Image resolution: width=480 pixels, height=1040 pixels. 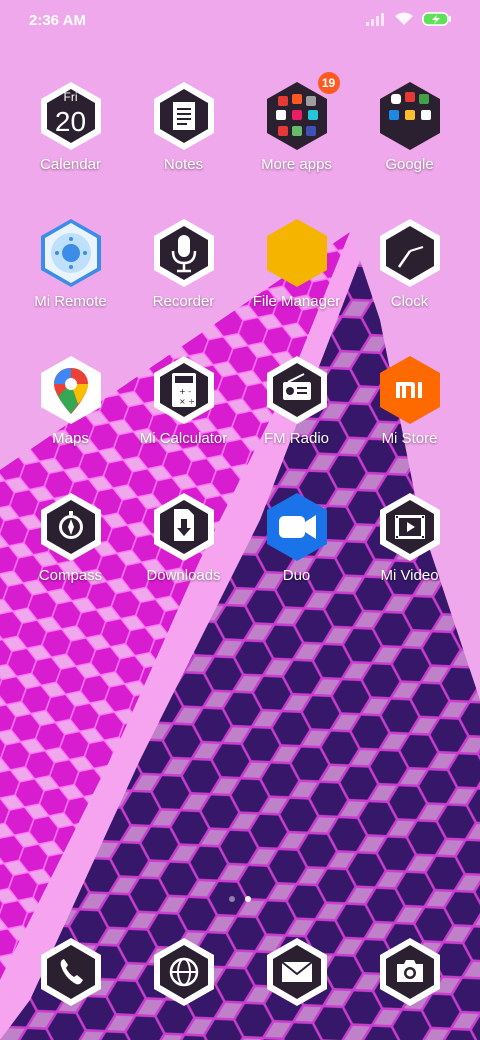 I want to click on app-mi-store: Mi Store, so click(x=409, y=400).